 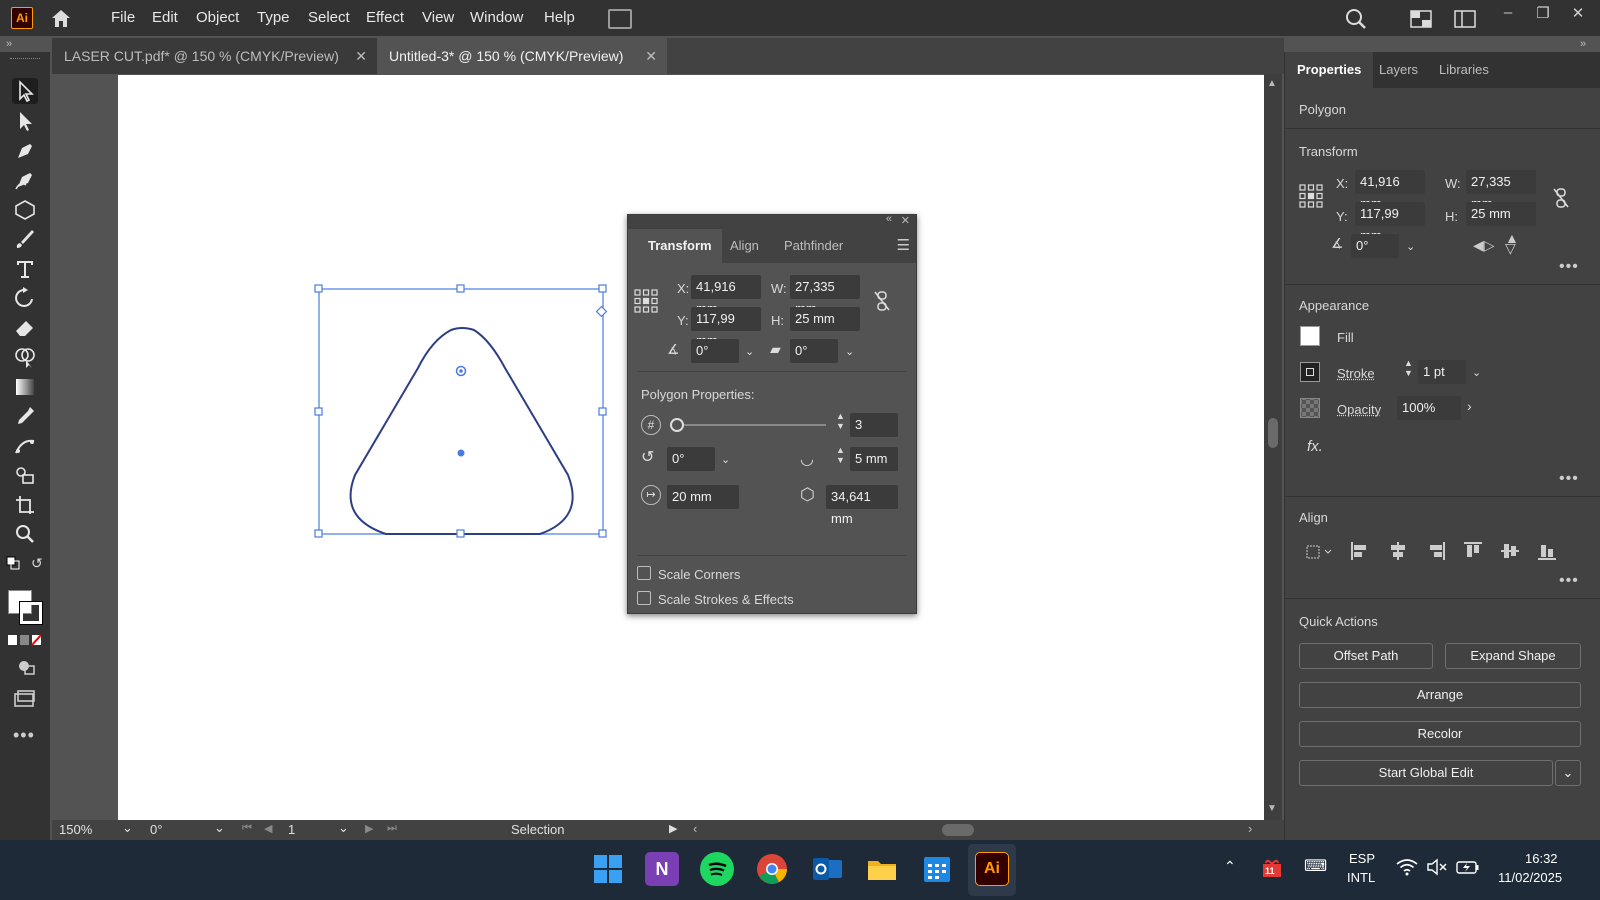 I want to click on align-top-icon, so click(x=1473, y=551).